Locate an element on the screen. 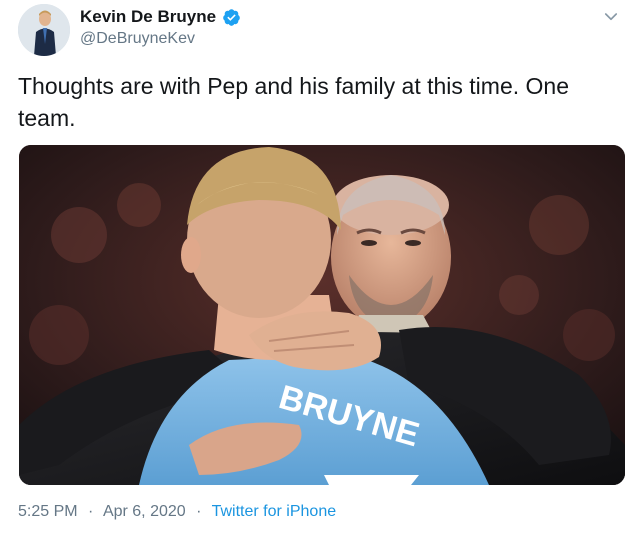 The width and height of the screenshot is (640, 534). avatar is located at coordinates (44, 30).